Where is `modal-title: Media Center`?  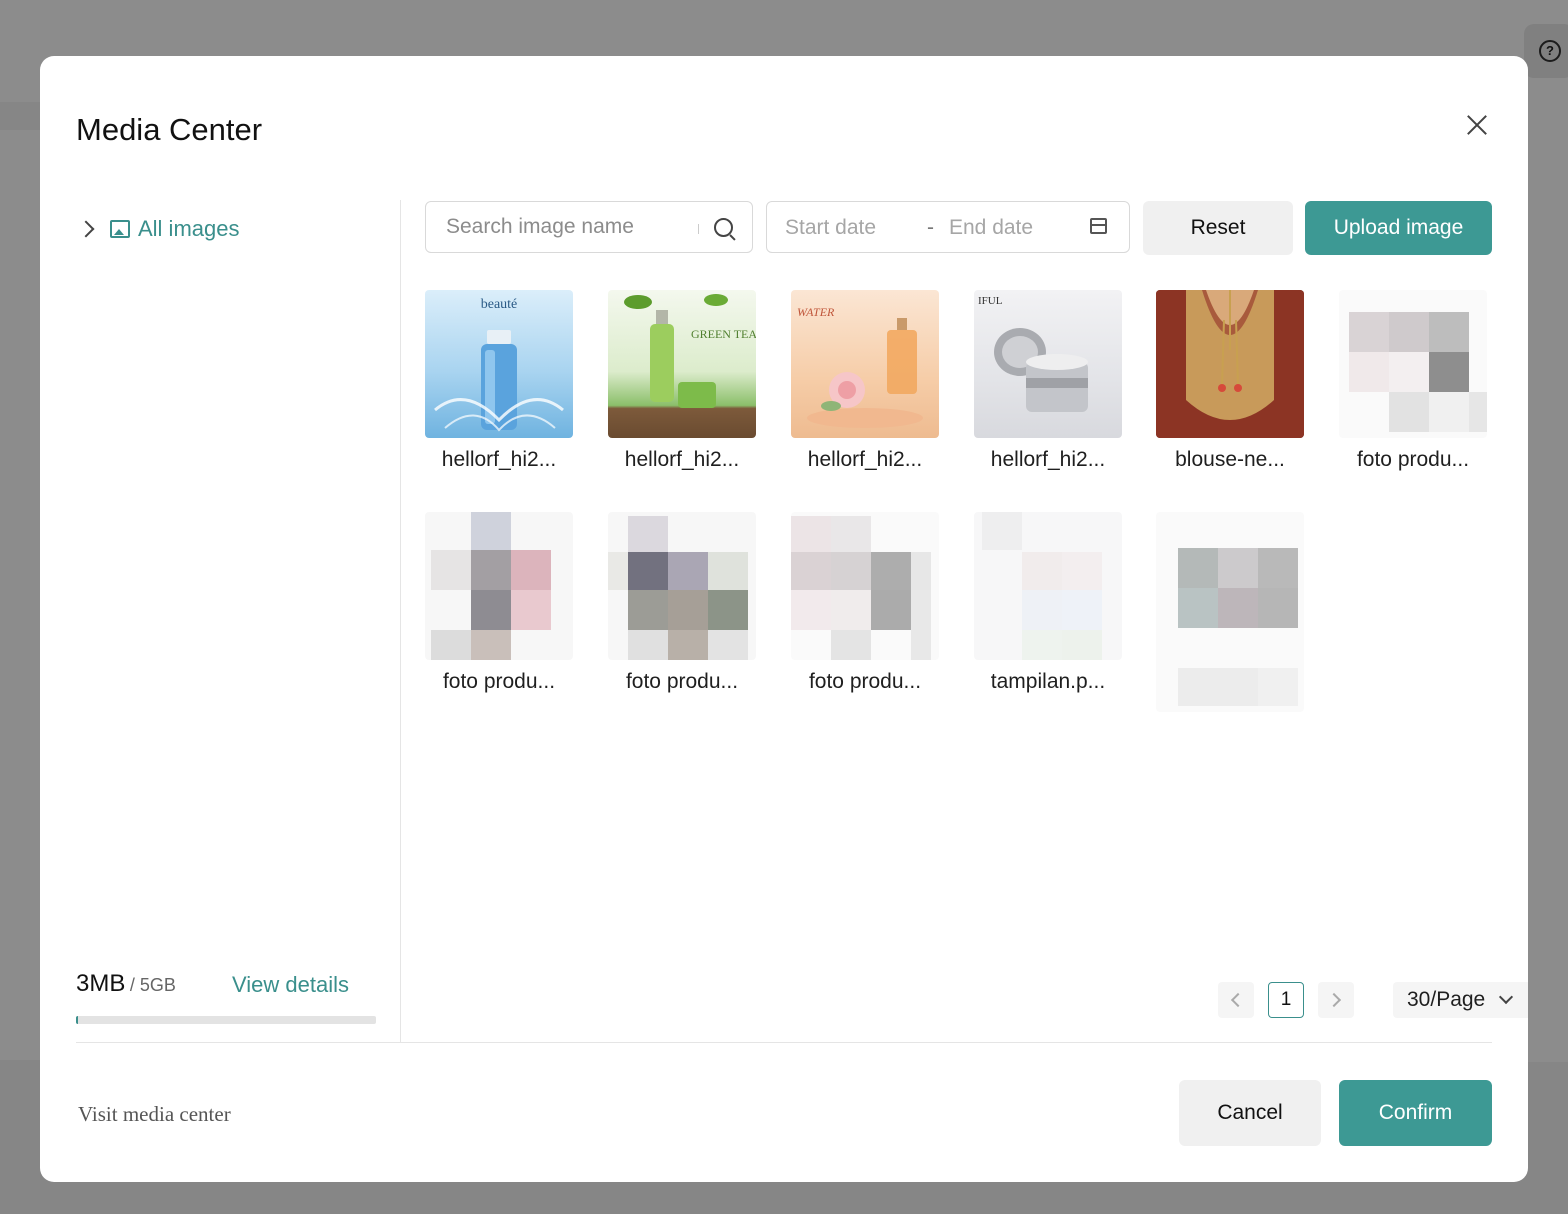 modal-title: Media Center is located at coordinates (169, 129).